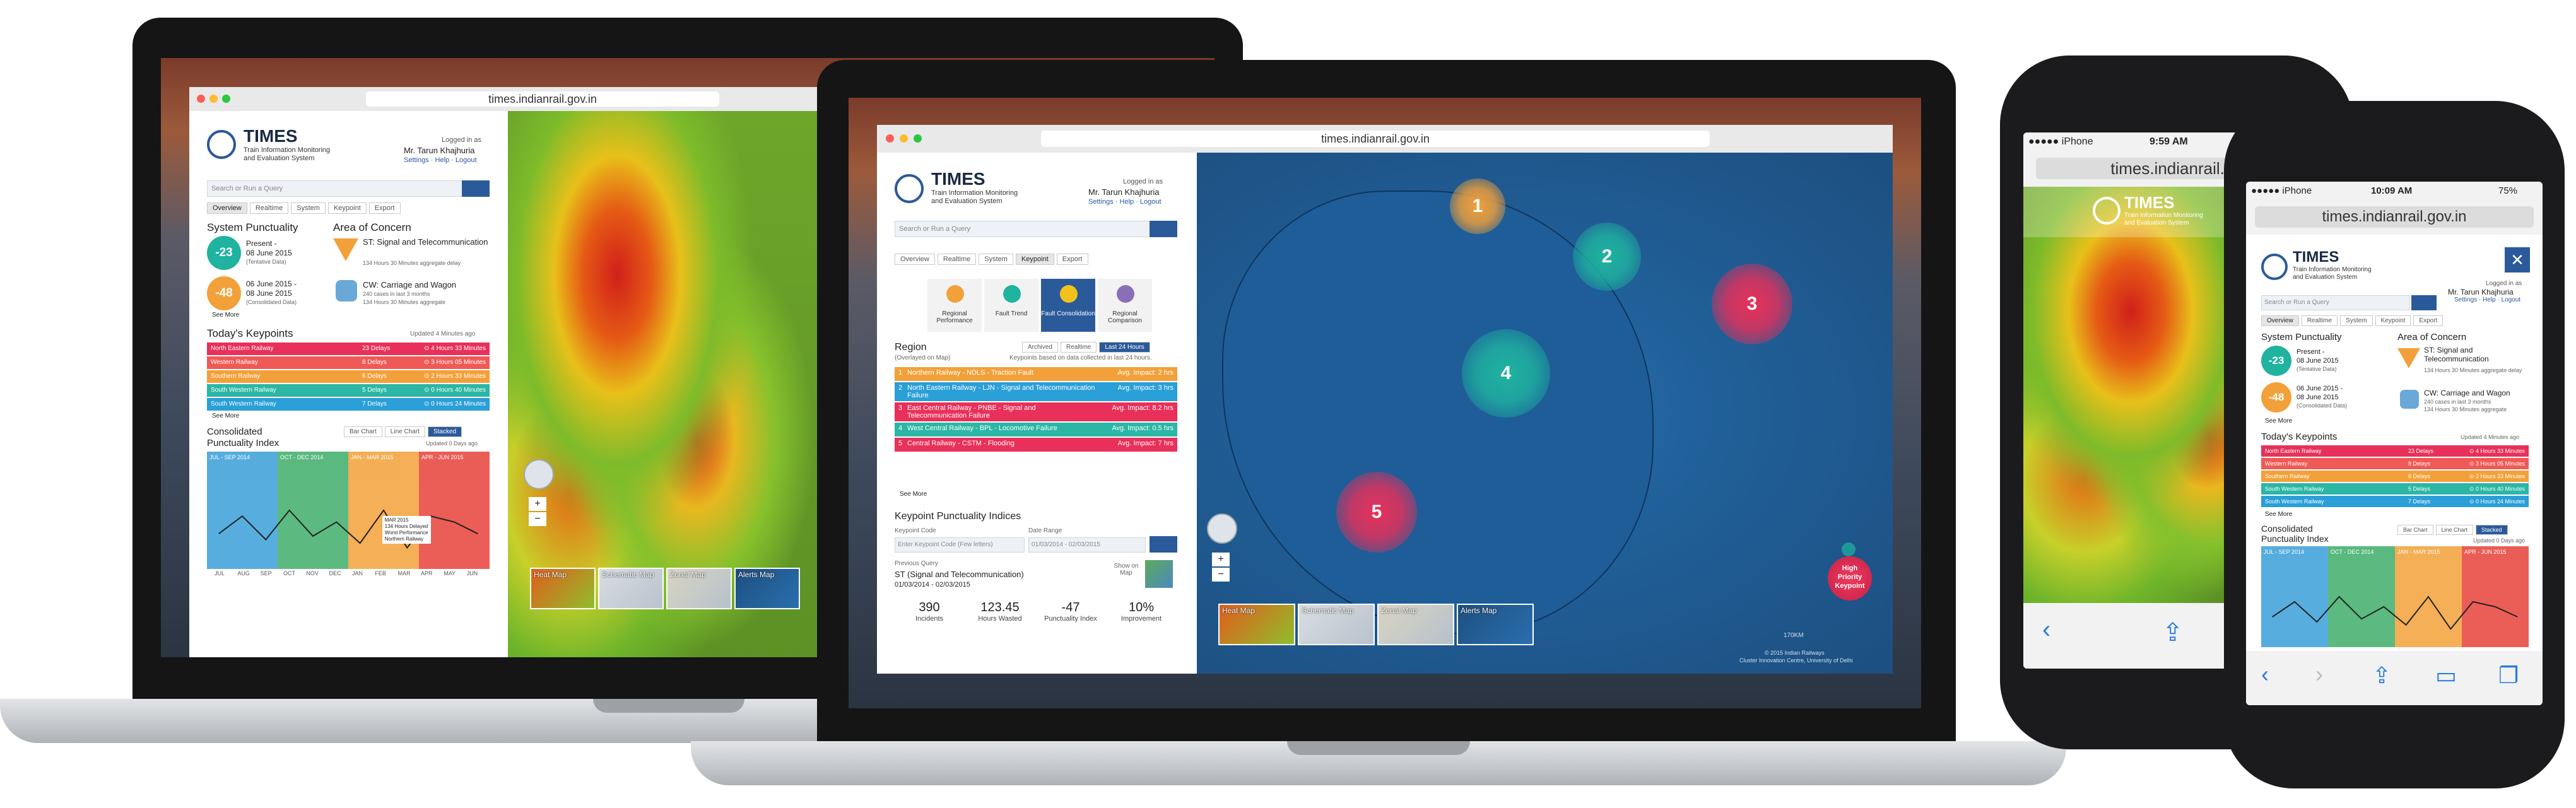 The width and height of the screenshot is (2576, 808). I want to click on last-24-hours-tab: Last 24 Hours, so click(1124, 347).